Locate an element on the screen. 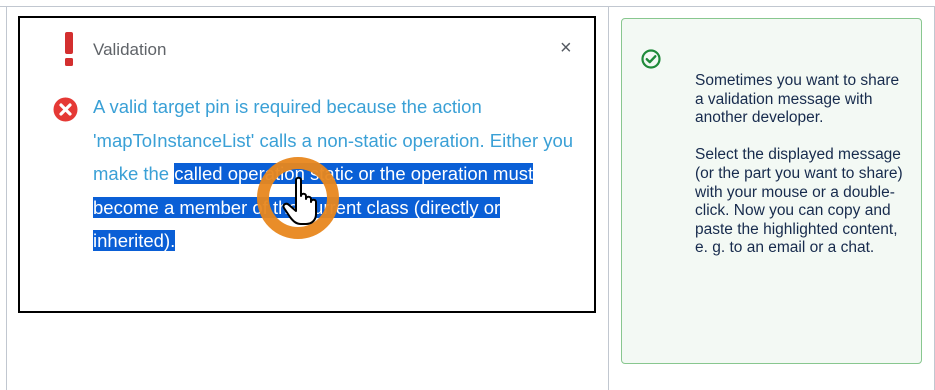 The image size is (935, 390). dialog-title: Validation is located at coordinates (130, 49).